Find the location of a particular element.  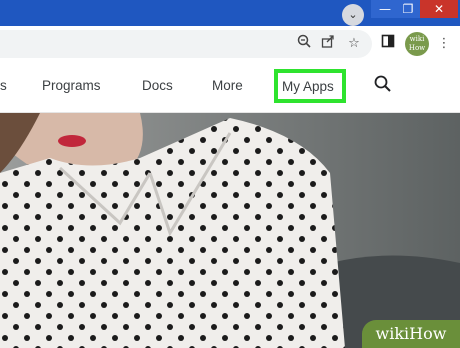

my-apps-highlight: My Apps is located at coordinates (310, 86).